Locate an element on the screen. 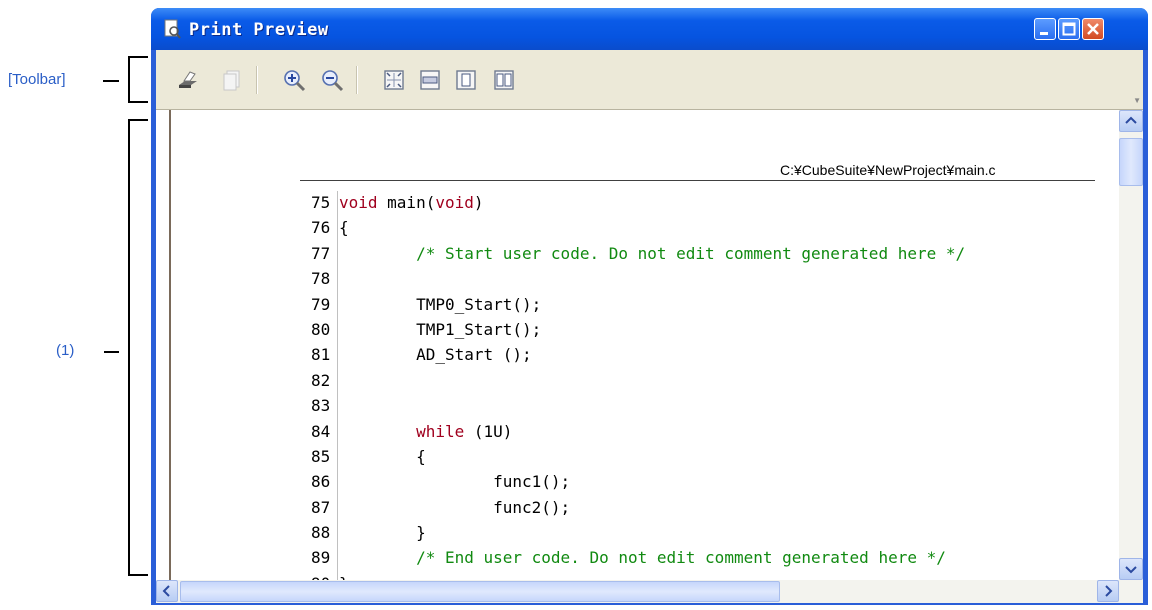 The width and height of the screenshot is (1152, 610). line-number: 87 is located at coordinates (321, 507).